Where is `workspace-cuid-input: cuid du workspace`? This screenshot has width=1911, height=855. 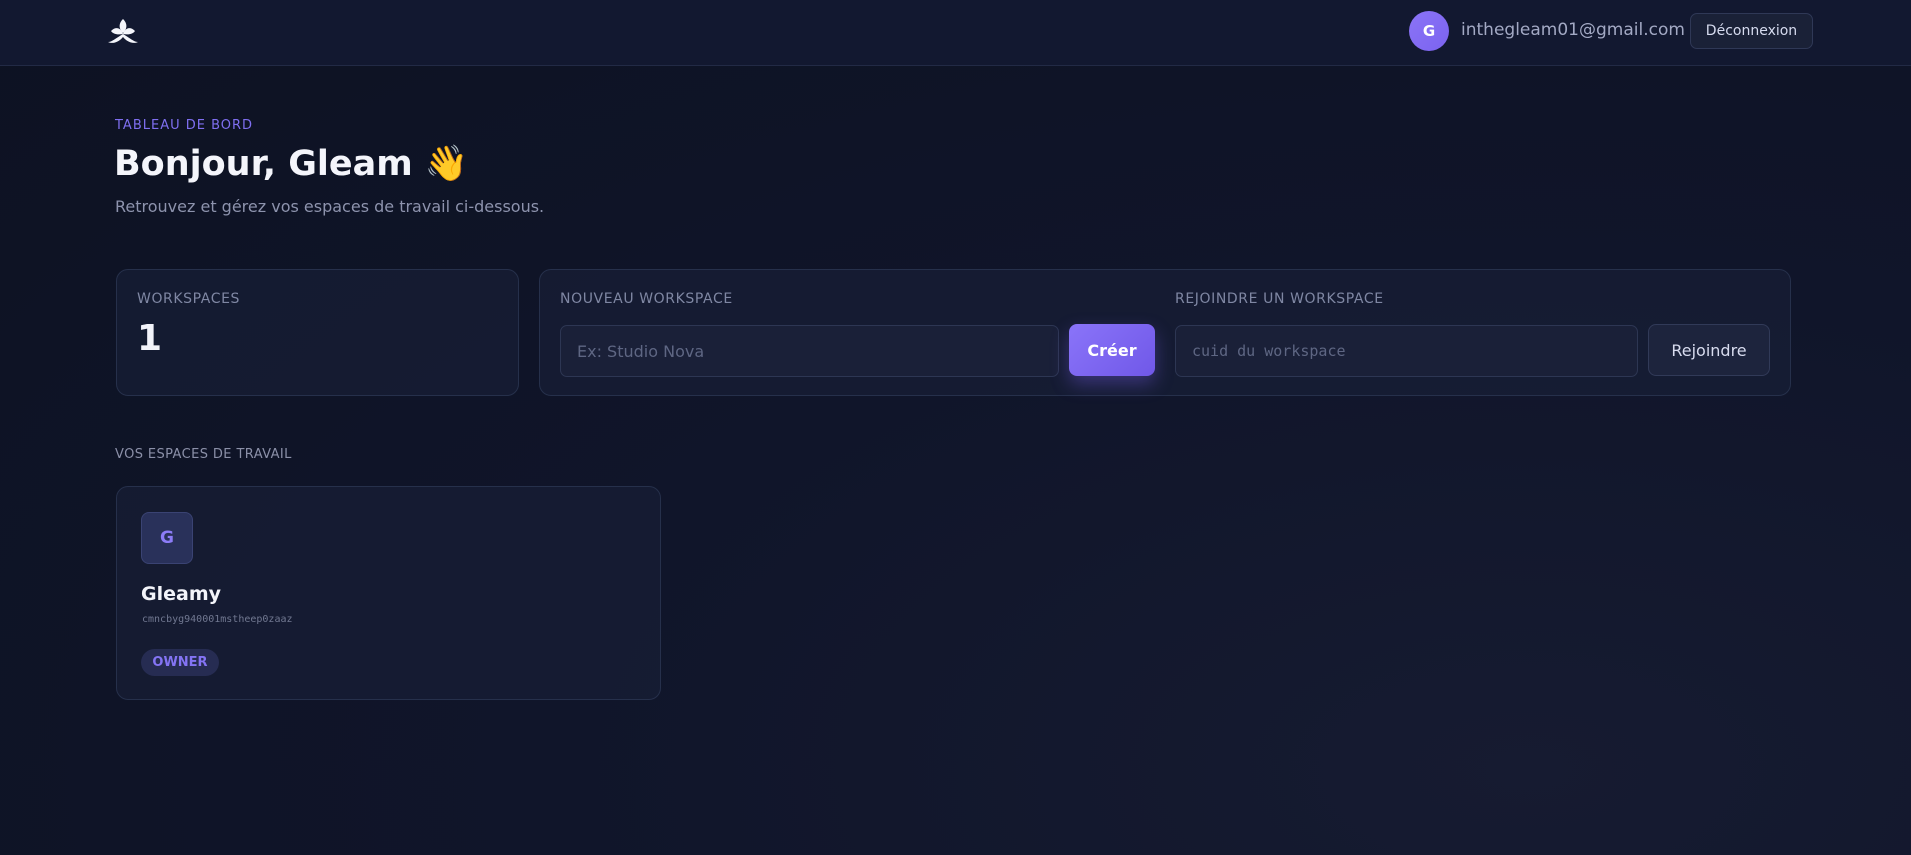 workspace-cuid-input: cuid du workspace is located at coordinates (1406, 351).